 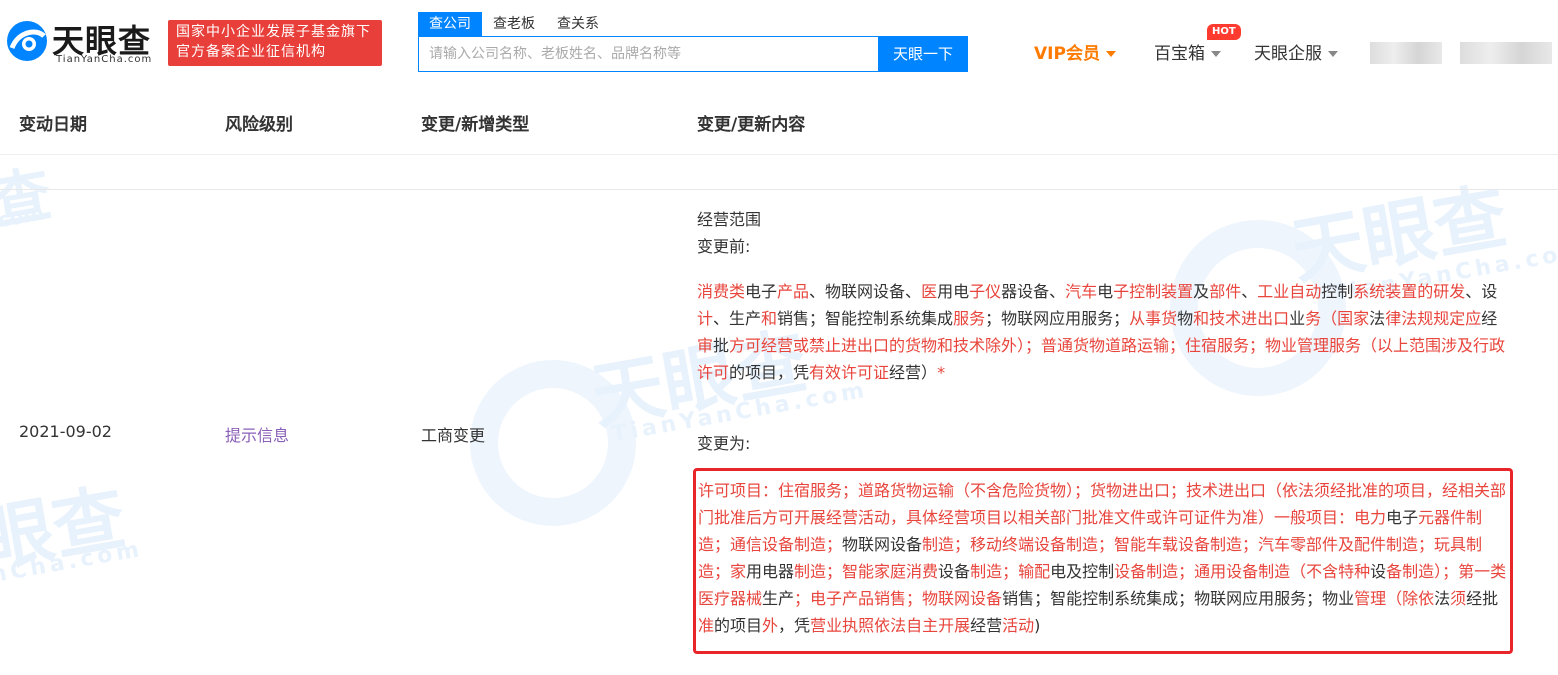 What do you see at coordinates (659, 54) in the screenshot?
I see `search-input` at bounding box center [659, 54].